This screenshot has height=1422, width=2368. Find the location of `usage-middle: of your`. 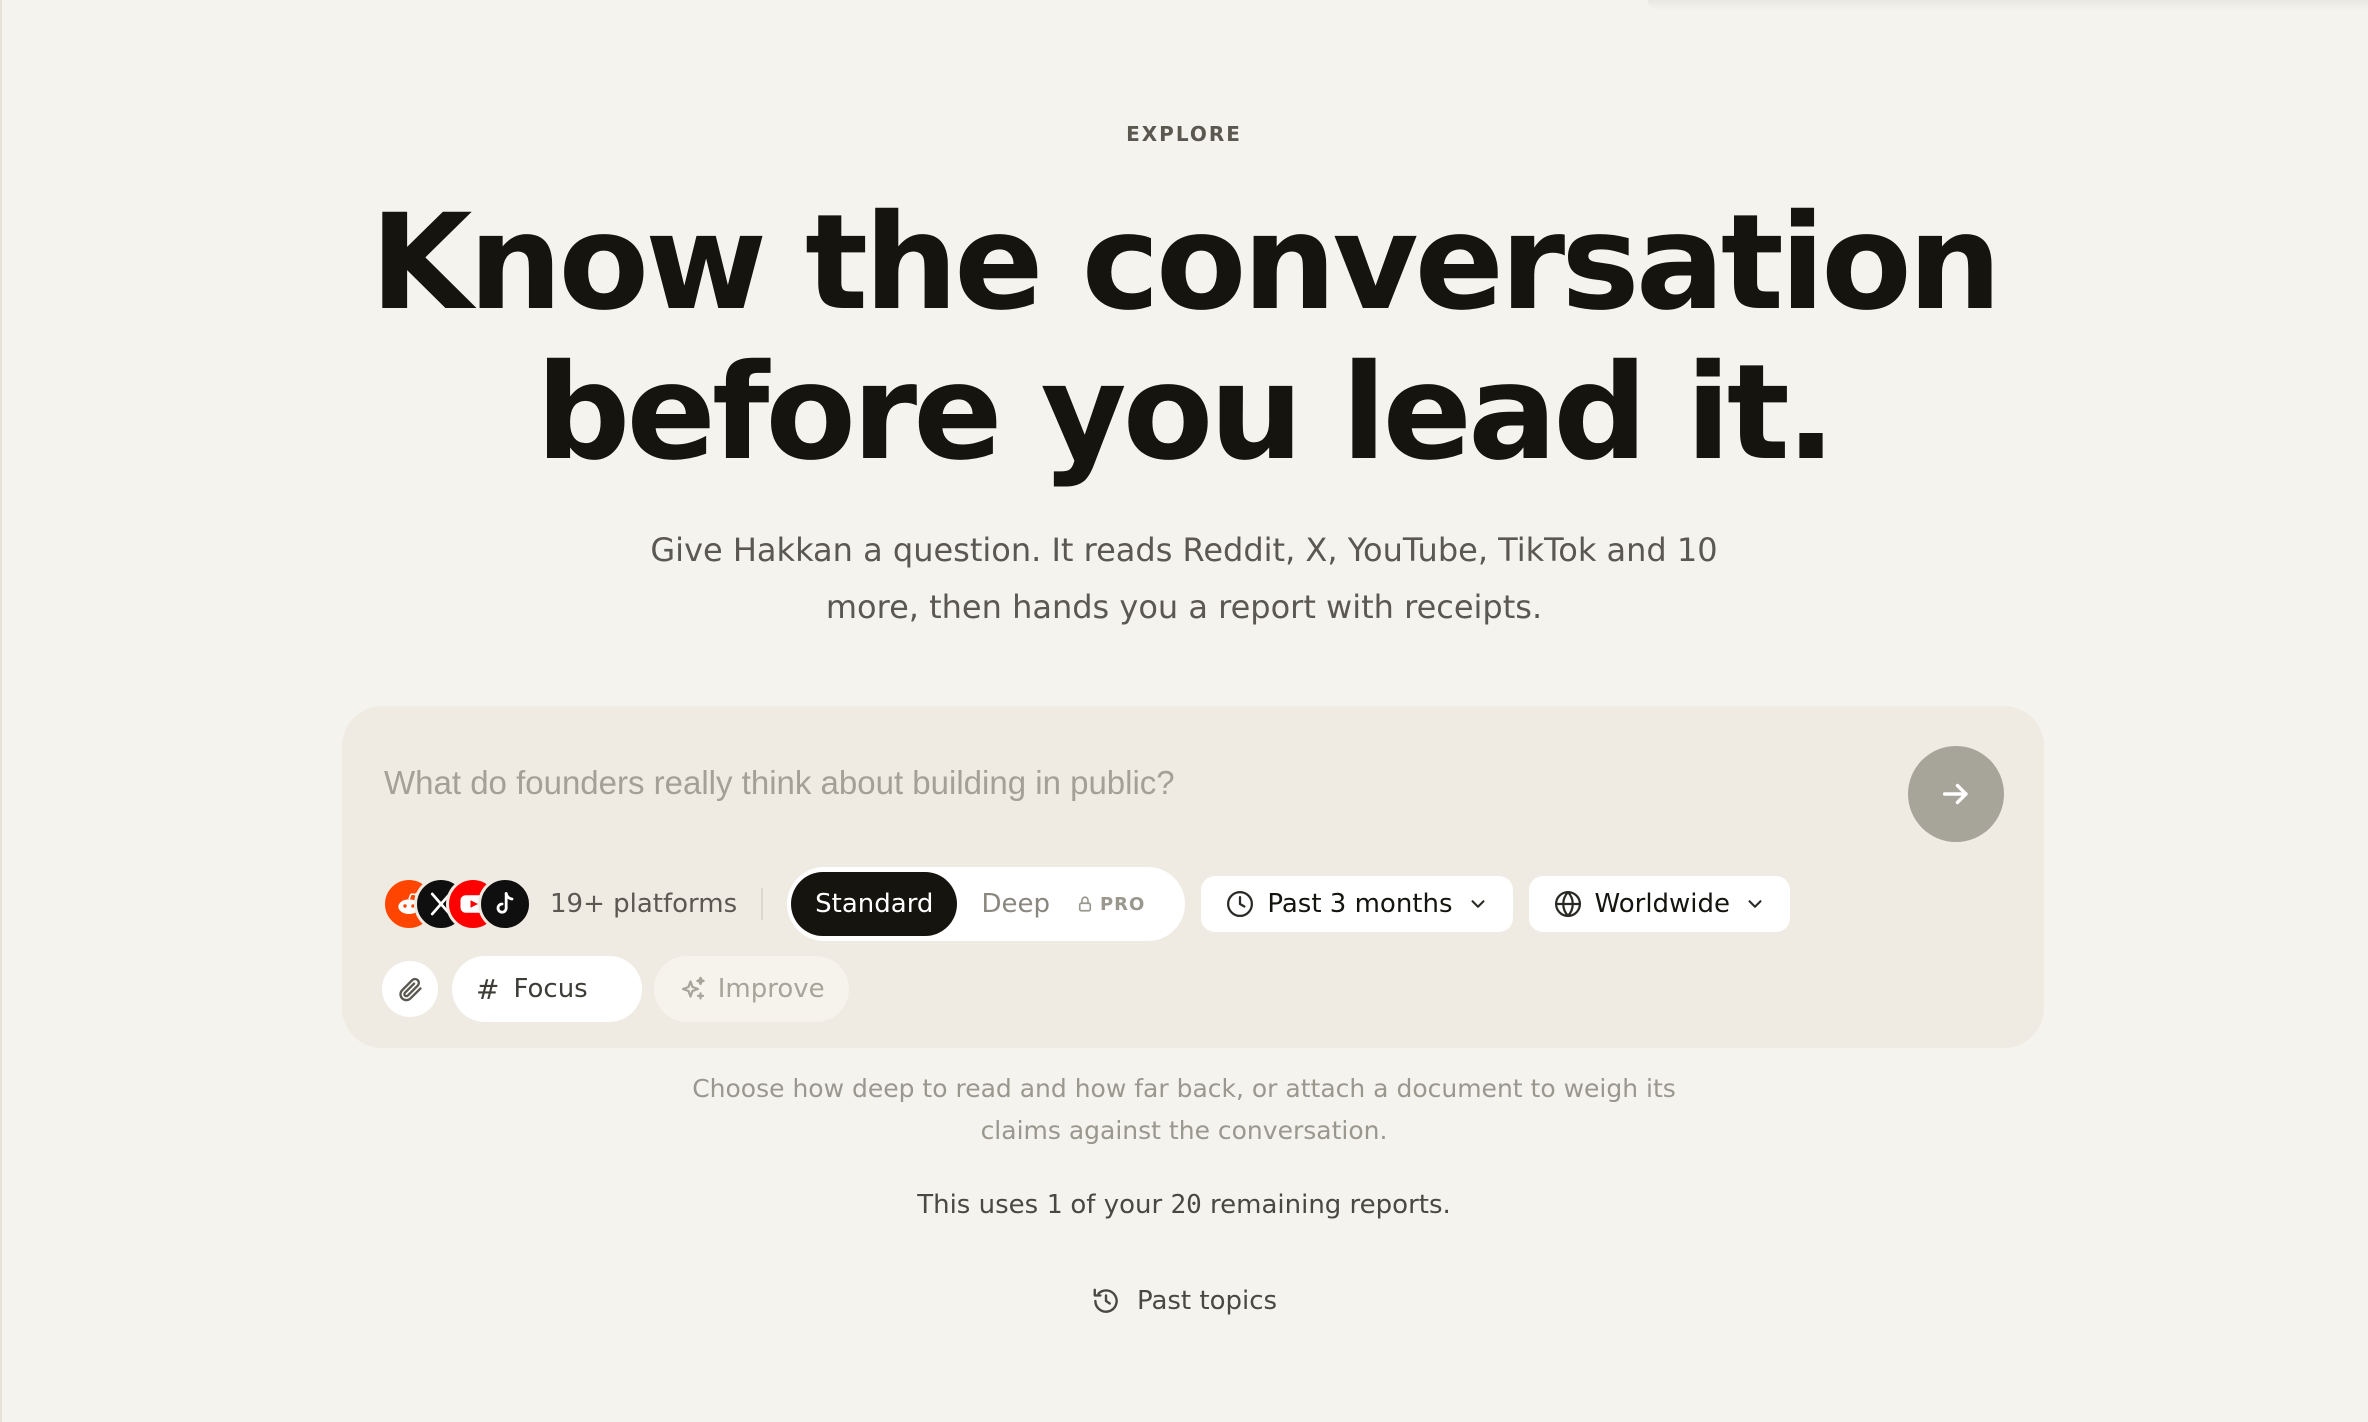

usage-middle: of your is located at coordinates (1116, 1205).